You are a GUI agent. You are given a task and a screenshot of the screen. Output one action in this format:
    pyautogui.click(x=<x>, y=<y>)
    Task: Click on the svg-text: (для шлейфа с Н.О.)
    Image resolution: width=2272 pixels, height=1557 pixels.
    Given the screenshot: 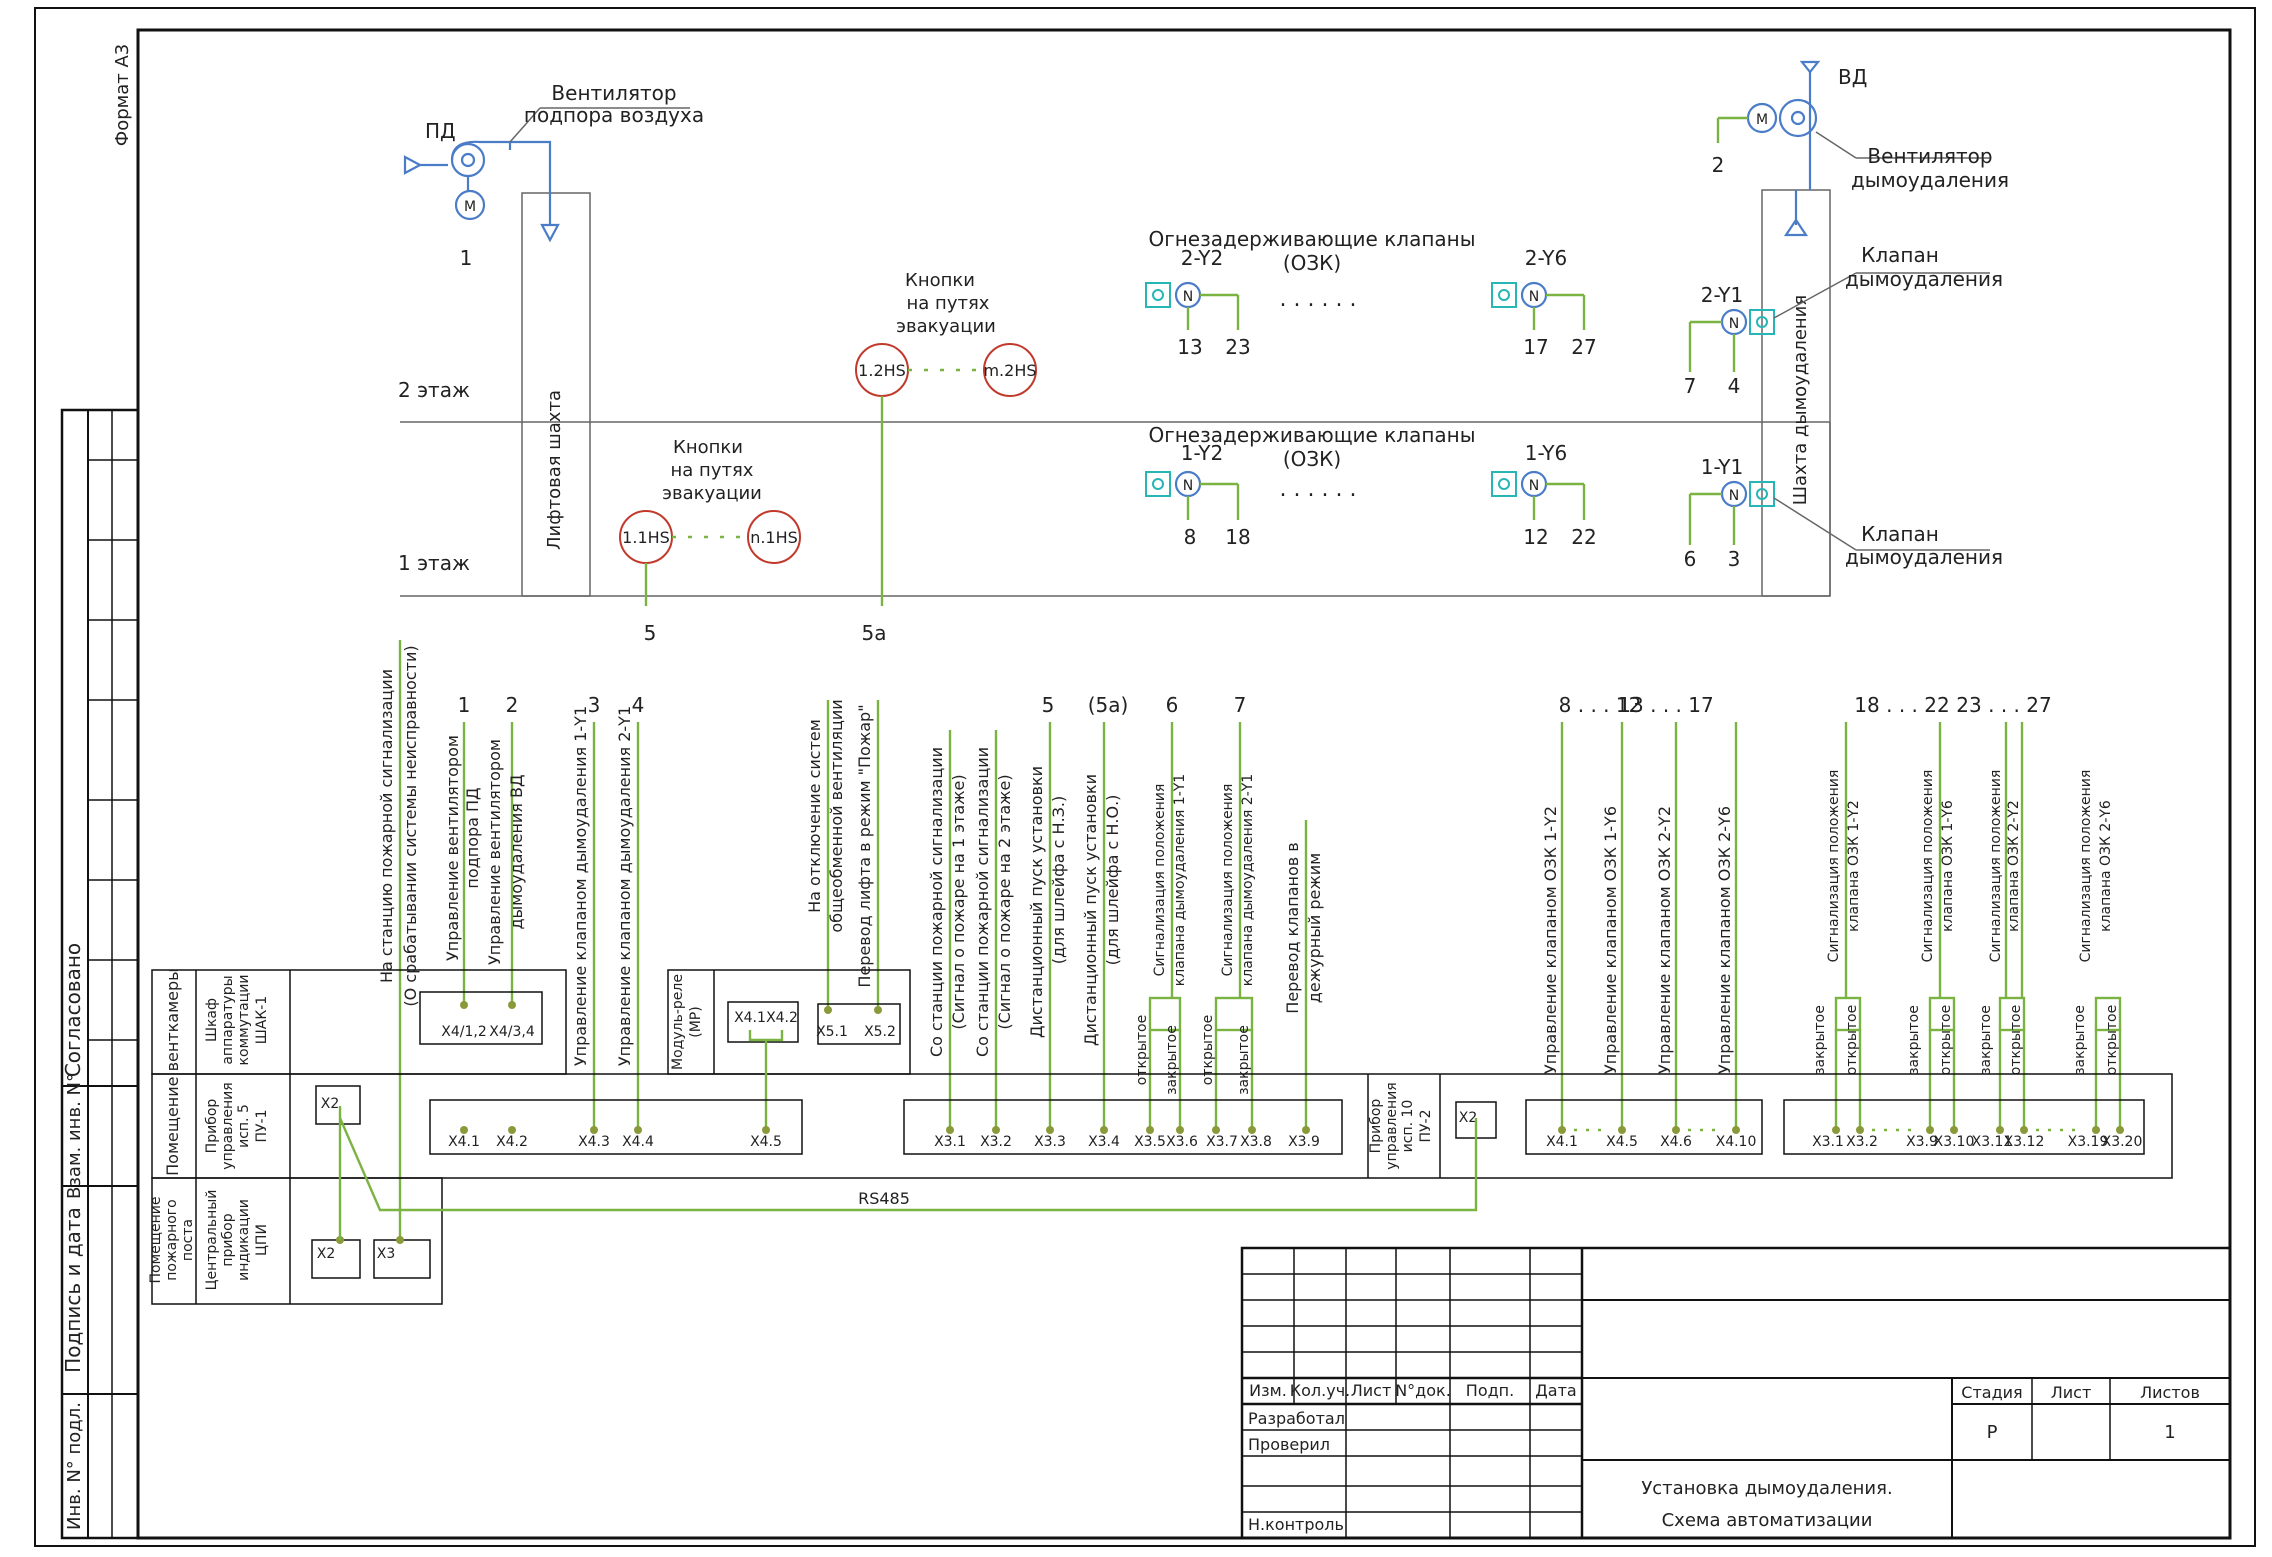 What is the action you would take?
    pyautogui.click(x=1112, y=880)
    